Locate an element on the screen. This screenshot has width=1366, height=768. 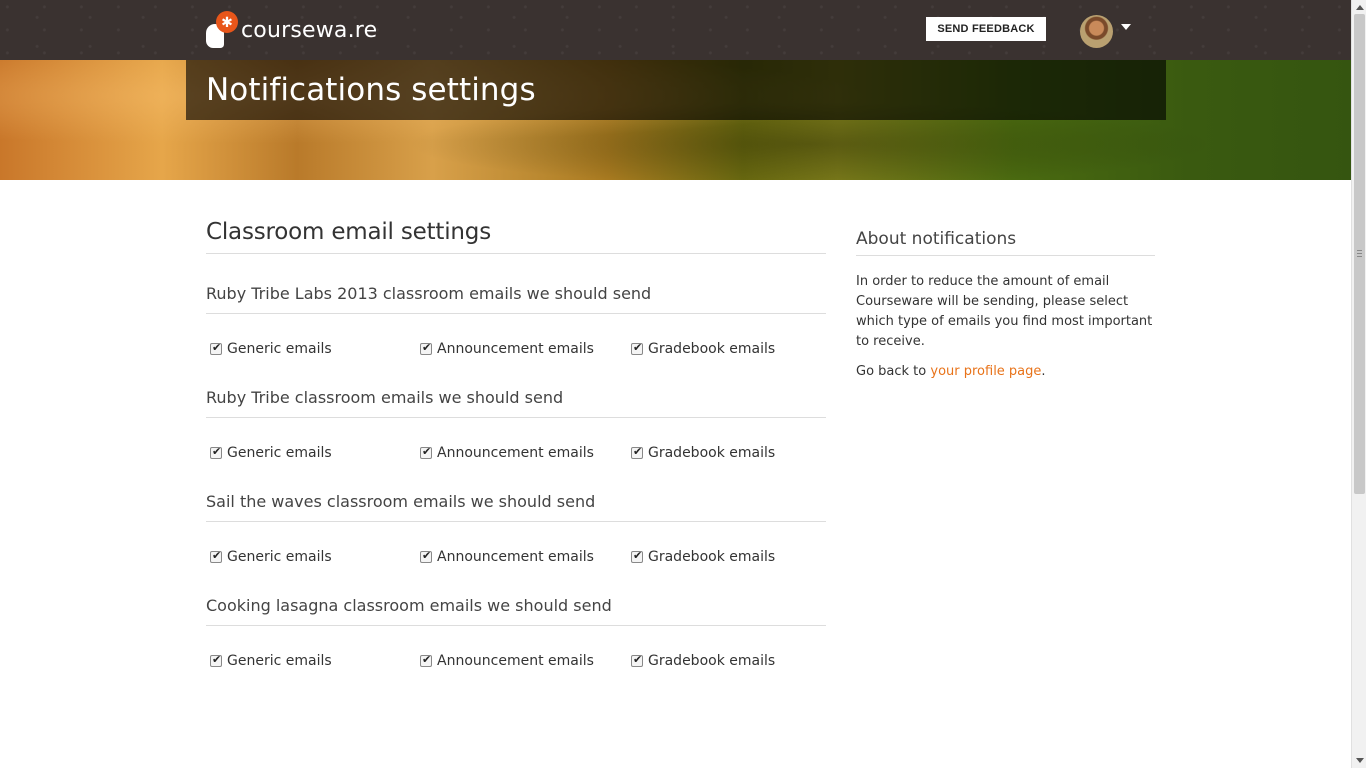
courseware-logo: ✱ coursewa.re is located at coordinates (291, 30).